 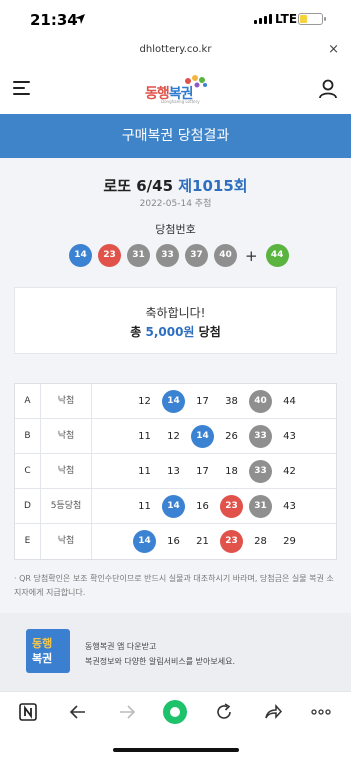 I want to click on row-numbers: 12 14 17 38 40 44, so click(x=214, y=401).